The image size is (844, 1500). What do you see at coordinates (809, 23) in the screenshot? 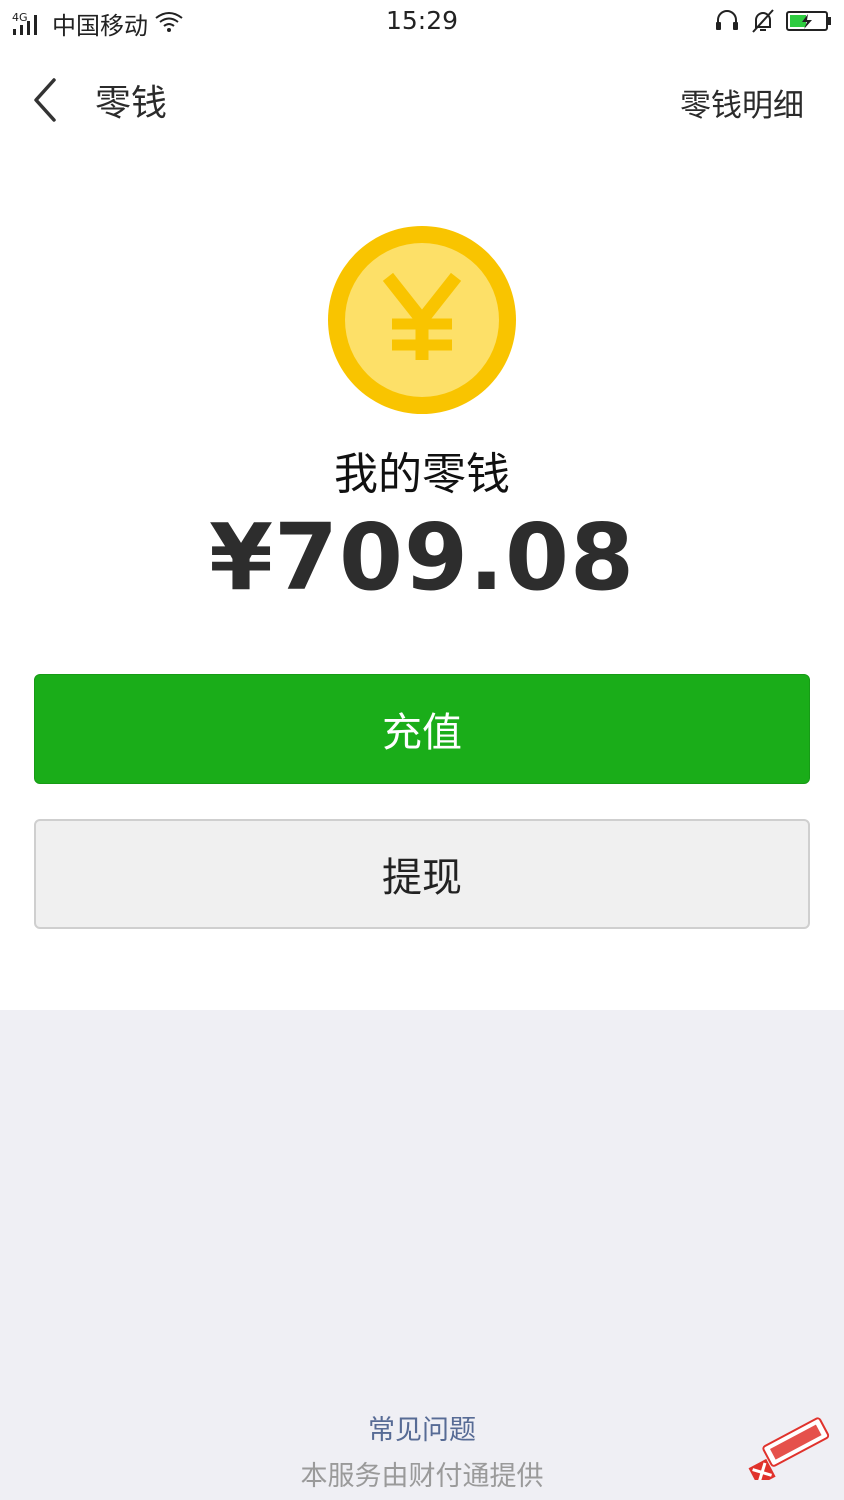
I see `battery-icon` at bounding box center [809, 23].